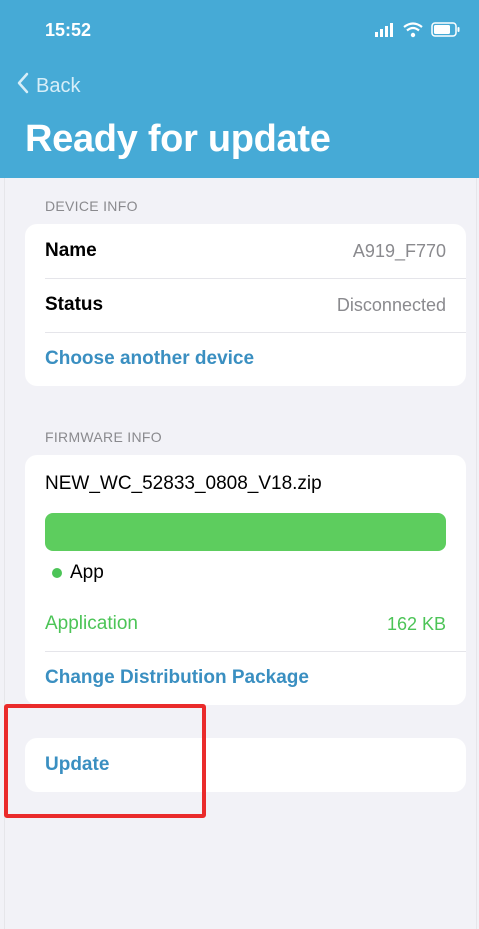 The image size is (479, 929). I want to click on device-status-row: Status Disconnected, so click(245, 305).